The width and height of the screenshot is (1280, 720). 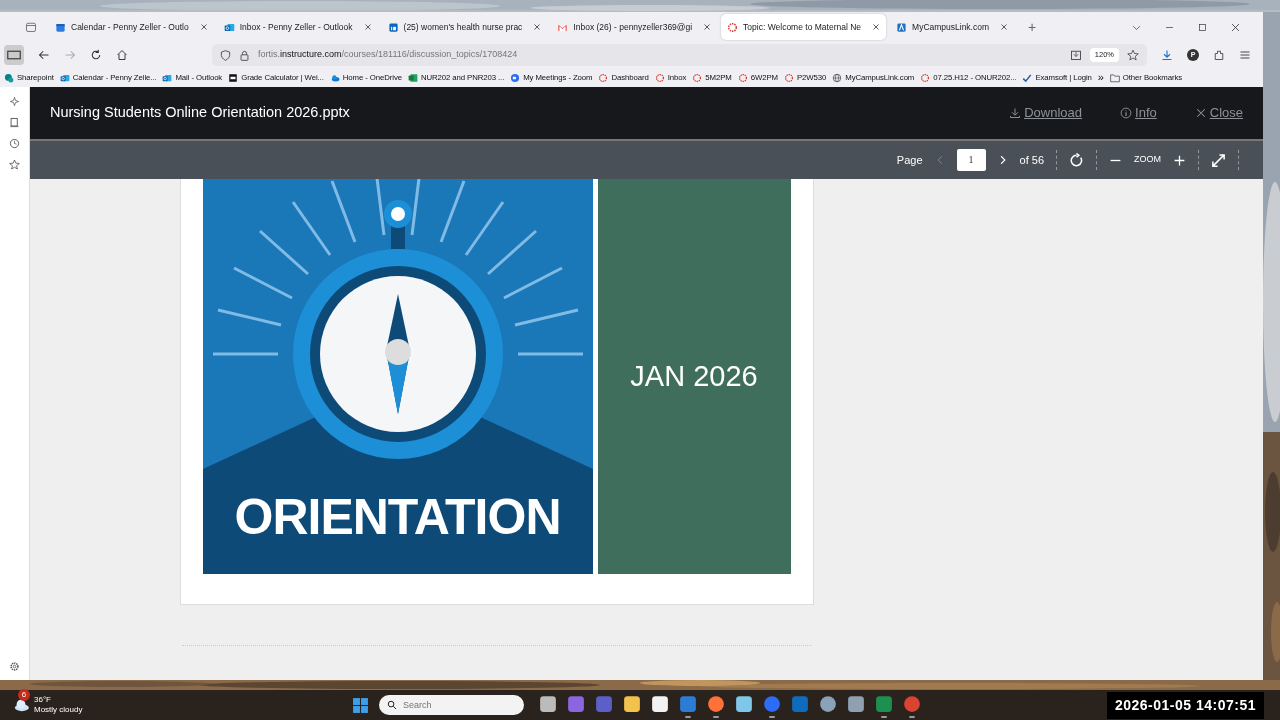 I want to click on browser-tab: Topic: Welcome to Maternal Ne, so click(x=804, y=27).